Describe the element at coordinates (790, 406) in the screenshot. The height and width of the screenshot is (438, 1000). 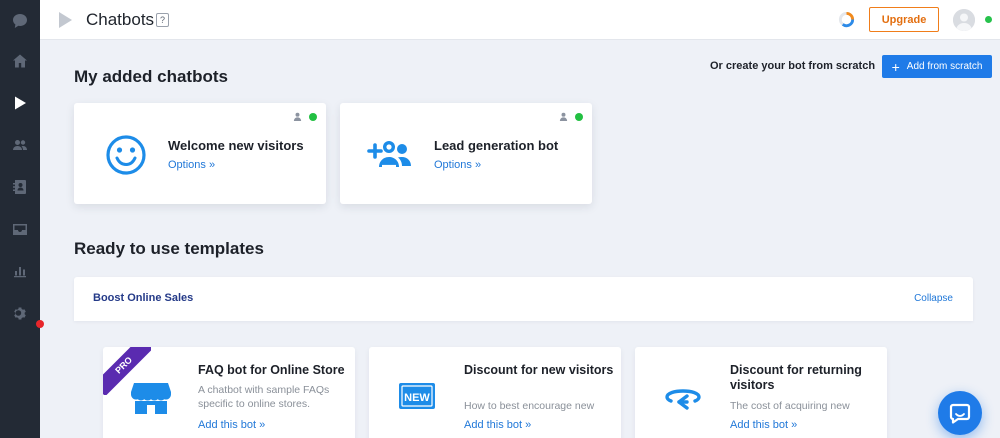
I see `template-description: The cost of acquiring new` at that location.